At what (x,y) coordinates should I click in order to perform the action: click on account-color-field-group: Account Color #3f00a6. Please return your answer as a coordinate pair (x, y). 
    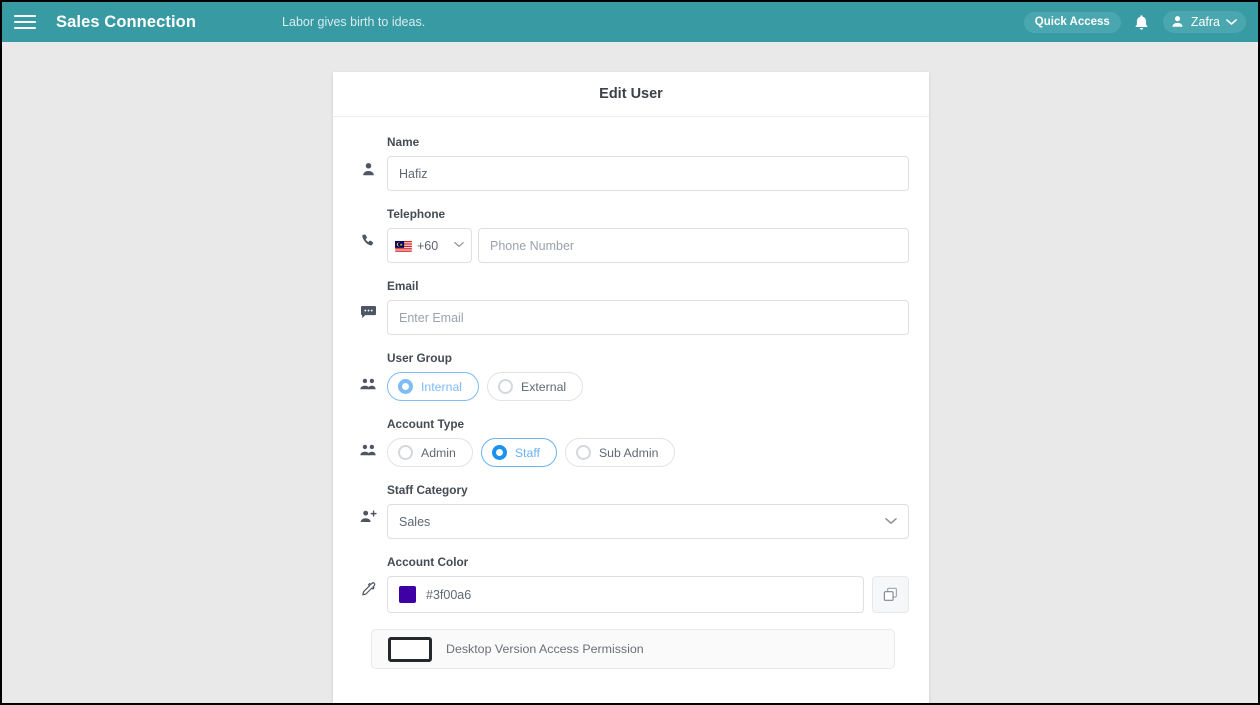
    Looking at the image, I should click on (648, 584).